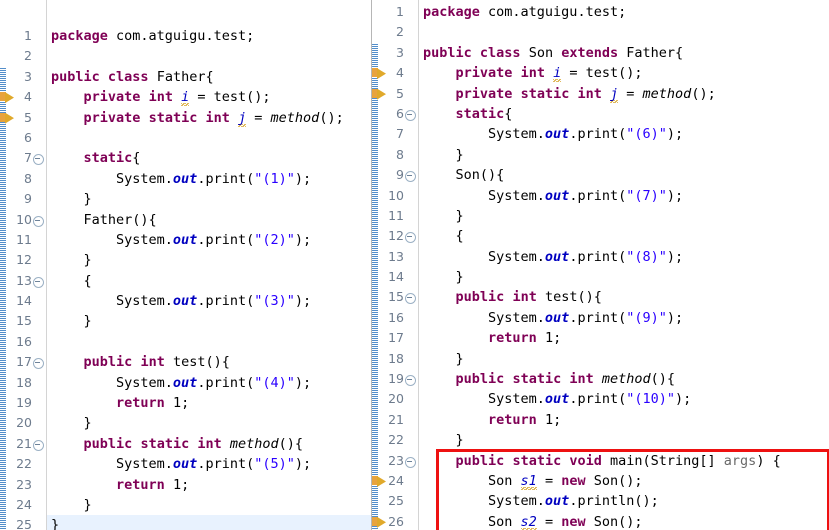 The image size is (829, 530). Describe the element at coordinates (209, 383) in the screenshot. I see `code-line: System.out.print("(4)");` at that location.